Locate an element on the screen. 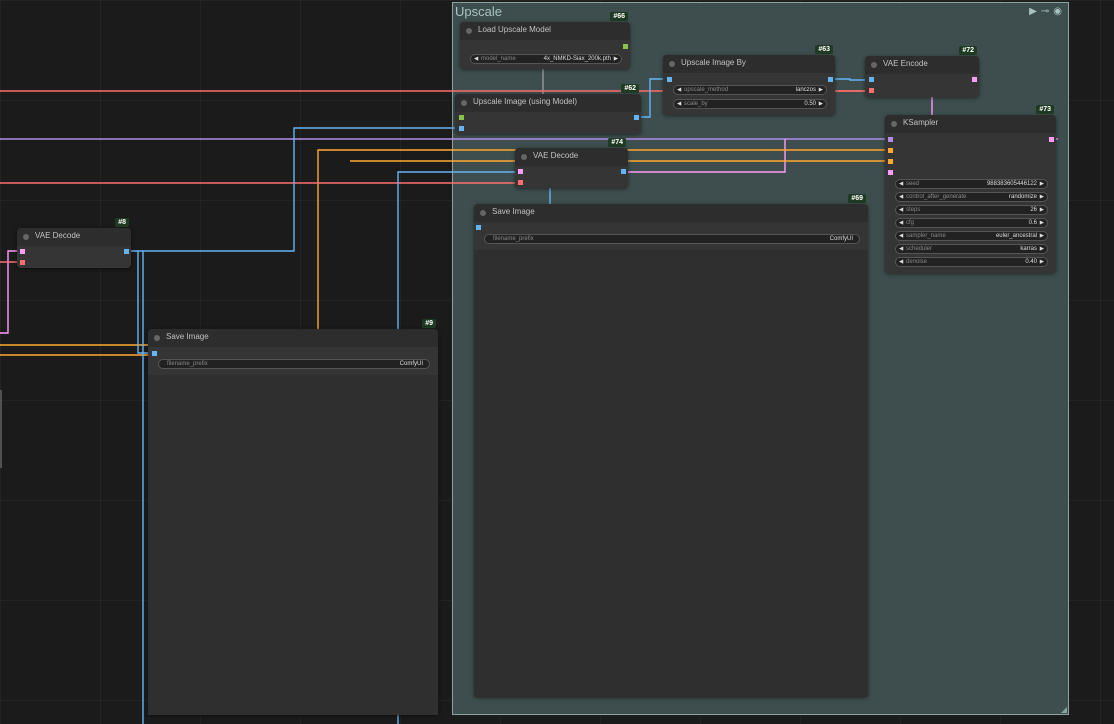 The height and width of the screenshot is (724, 1114). node-header: Save Image #69 is located at coordinates (671, 208).